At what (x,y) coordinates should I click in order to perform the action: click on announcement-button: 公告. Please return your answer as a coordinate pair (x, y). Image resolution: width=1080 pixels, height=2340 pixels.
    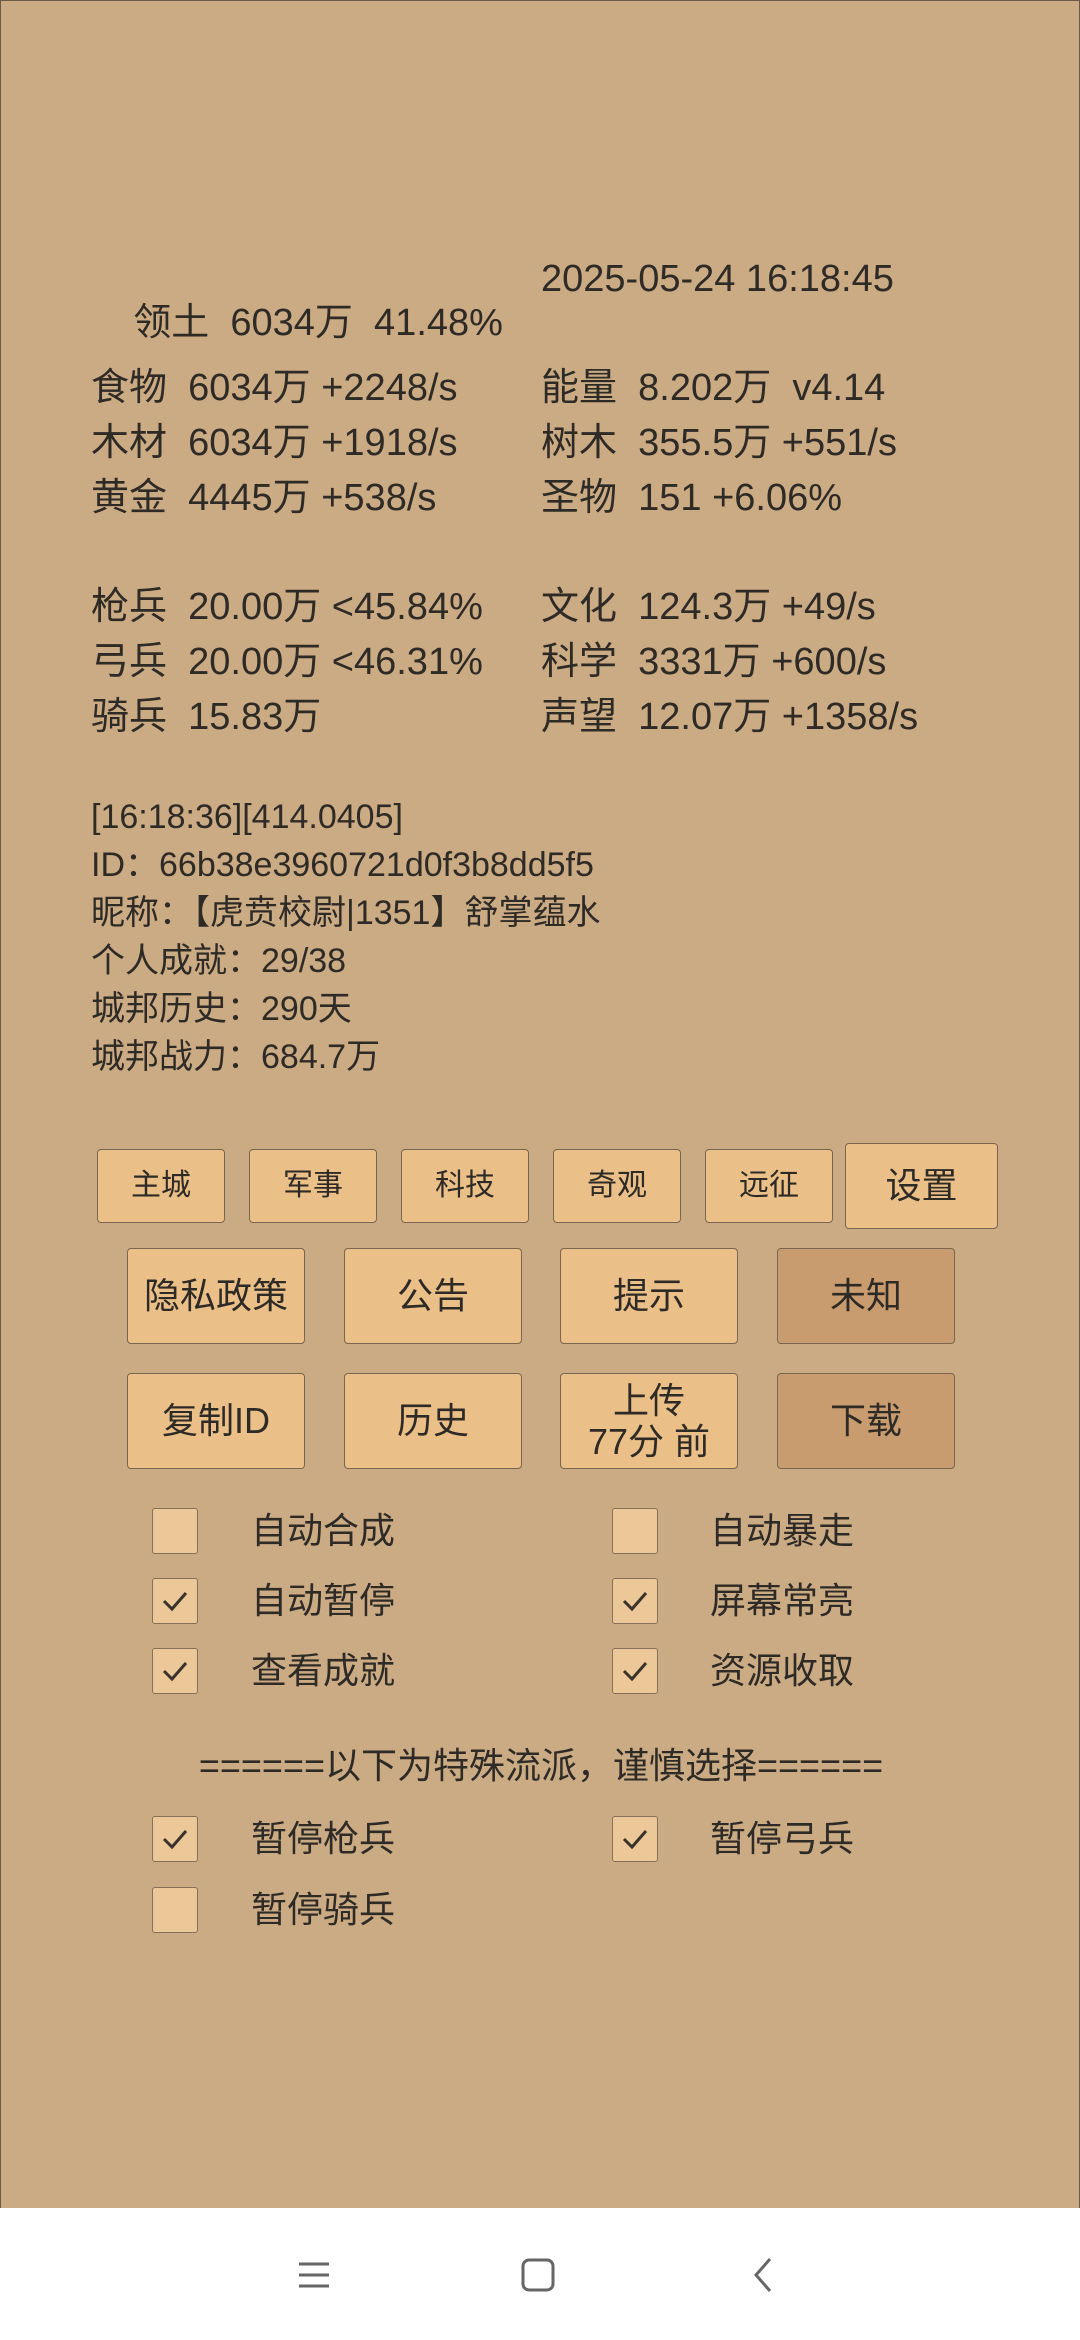
    Looking at the image, I should click on (433, 1296).